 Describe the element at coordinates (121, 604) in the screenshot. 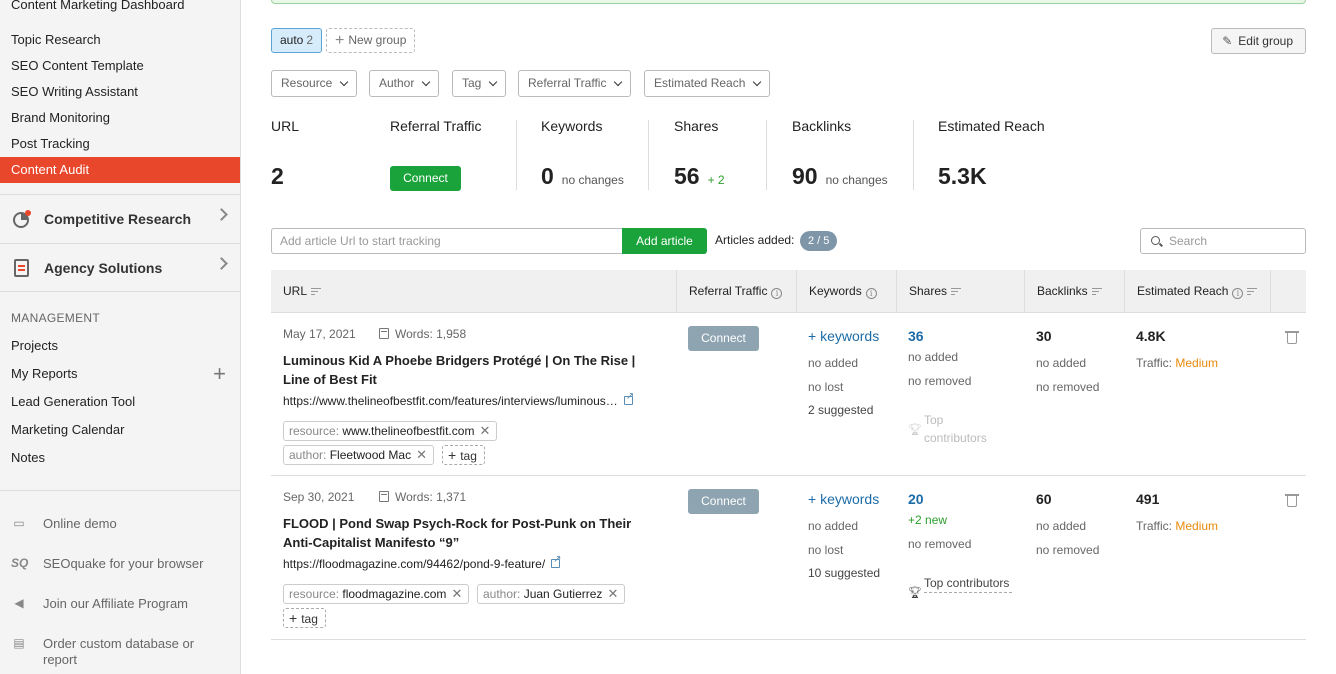

I see `footer-affiliate: ◀ Join our Affiliate Program` at that location.